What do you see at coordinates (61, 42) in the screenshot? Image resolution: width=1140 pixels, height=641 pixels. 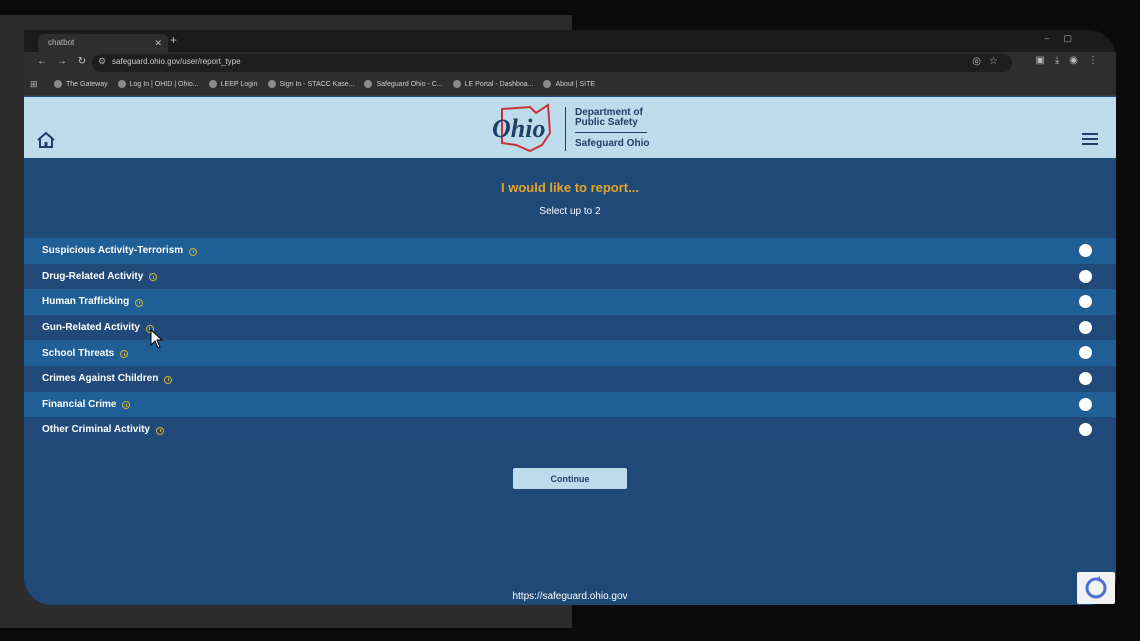 I see `tab-title: chatbot` at bounding box center [61, 42].